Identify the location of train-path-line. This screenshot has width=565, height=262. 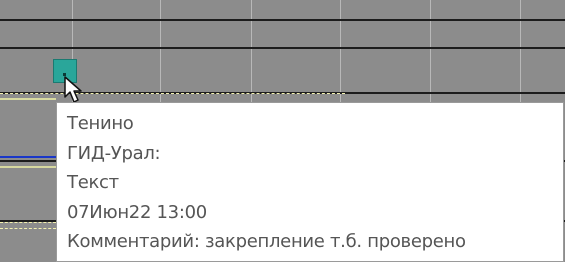
(28, 157).